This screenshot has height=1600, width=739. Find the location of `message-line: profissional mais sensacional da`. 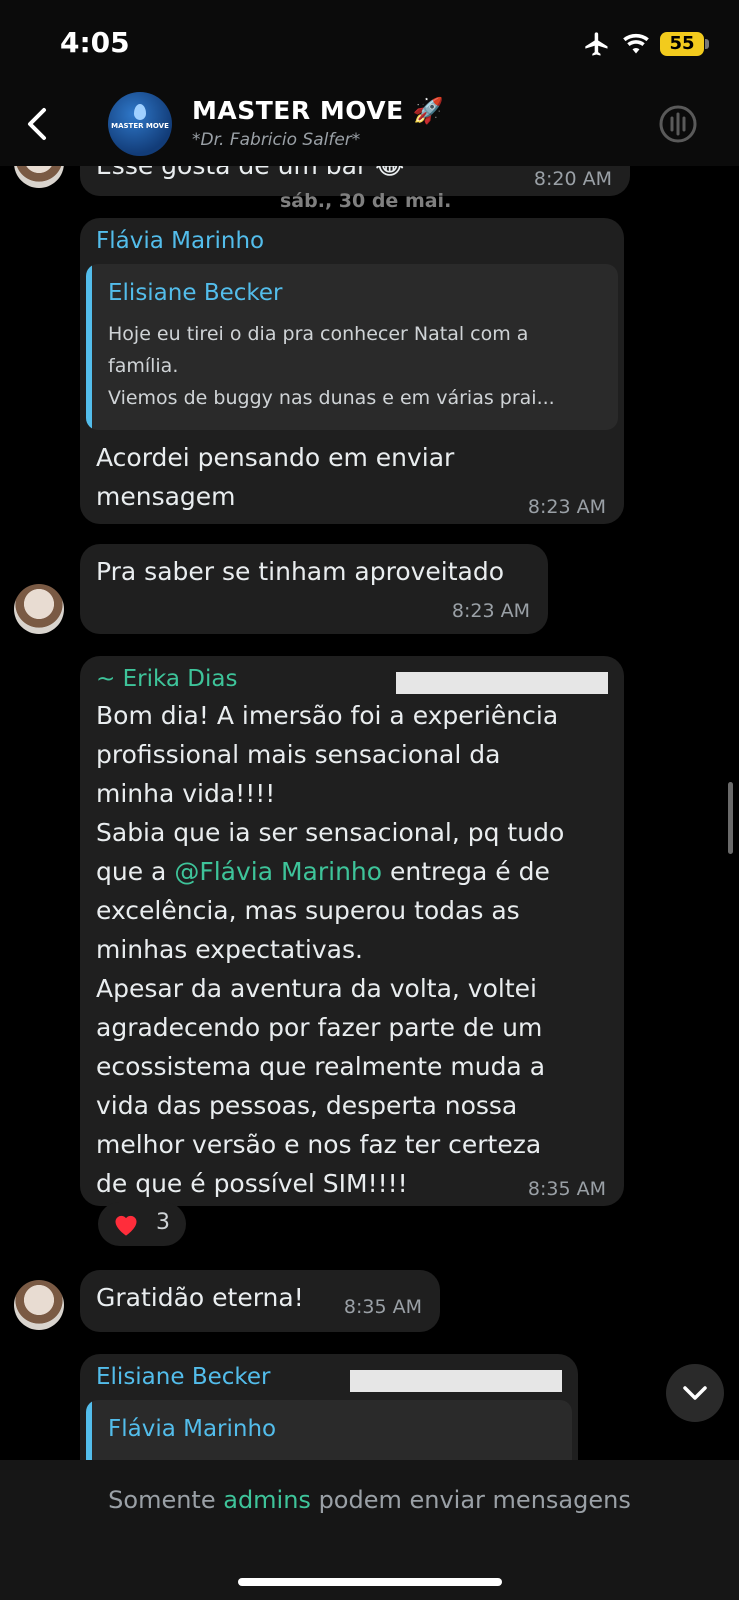

message-line: profissional mais sensacional da is located at coordinates (298, 754).